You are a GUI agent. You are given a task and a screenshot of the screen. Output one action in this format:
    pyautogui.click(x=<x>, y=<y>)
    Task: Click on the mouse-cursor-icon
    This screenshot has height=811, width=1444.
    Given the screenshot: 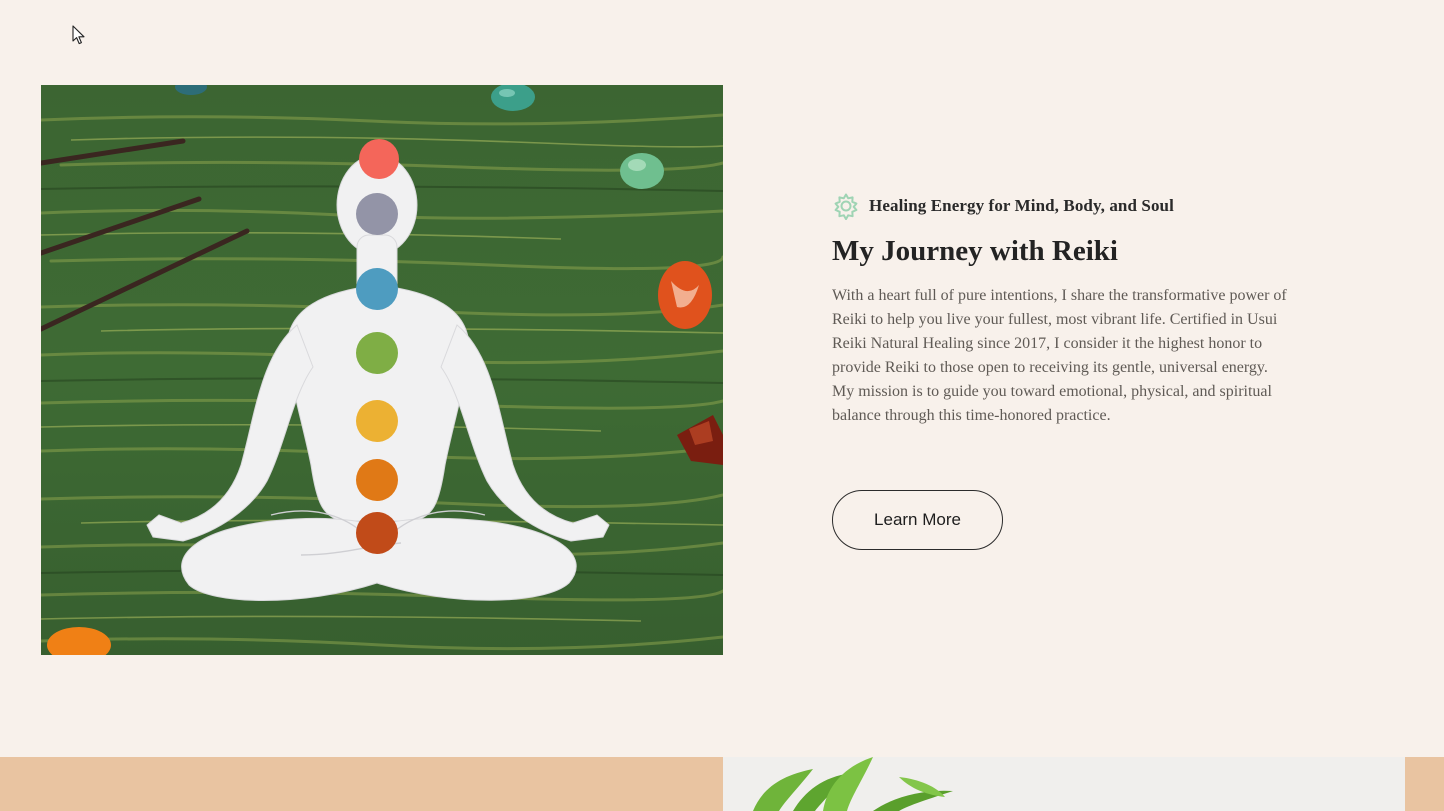 What is the action you would take?
    pyautogui.click(x=78, y=35)
    